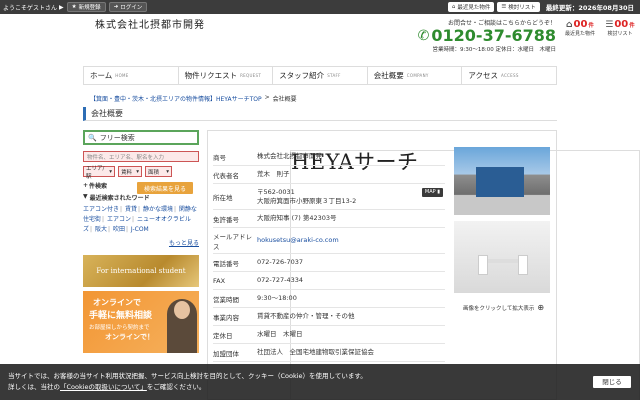 This screenshot has width=640, height=400. I want to click on recent-word: 阪大, so click(101, 229).